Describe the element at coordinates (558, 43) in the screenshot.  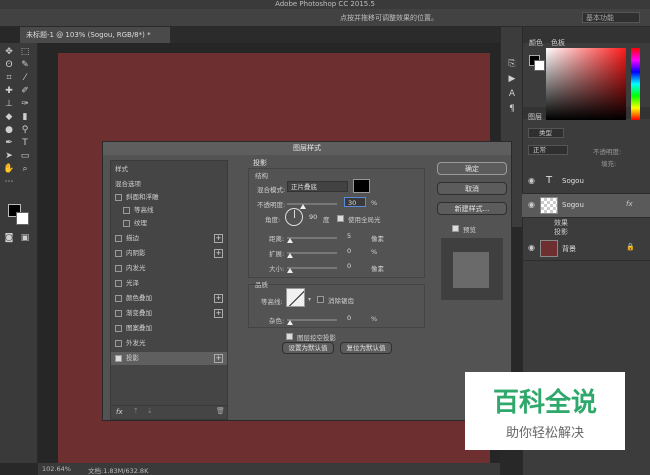
I see `tab-swatches: 色板` at that location.